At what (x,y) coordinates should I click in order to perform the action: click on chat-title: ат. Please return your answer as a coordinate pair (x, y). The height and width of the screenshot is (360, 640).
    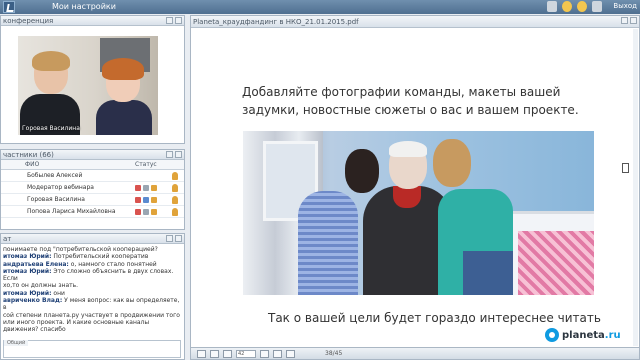
    Looking at the image, I should click on (7, 239).